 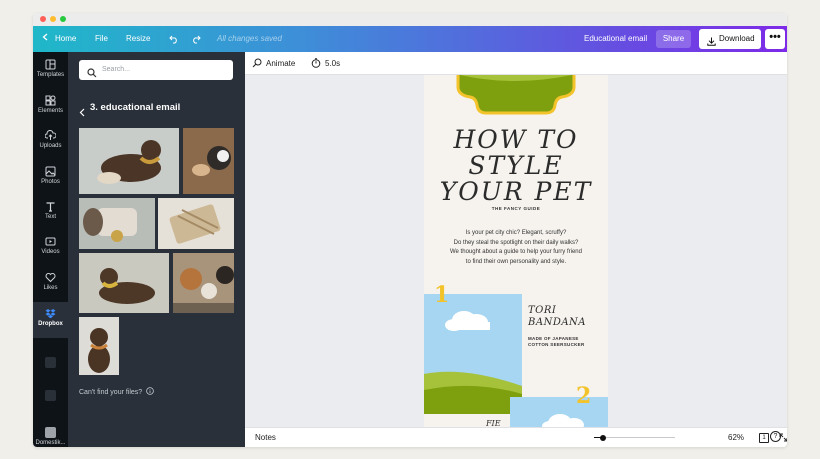 I want to click on step-number: 2, so click(x=583, y=396).